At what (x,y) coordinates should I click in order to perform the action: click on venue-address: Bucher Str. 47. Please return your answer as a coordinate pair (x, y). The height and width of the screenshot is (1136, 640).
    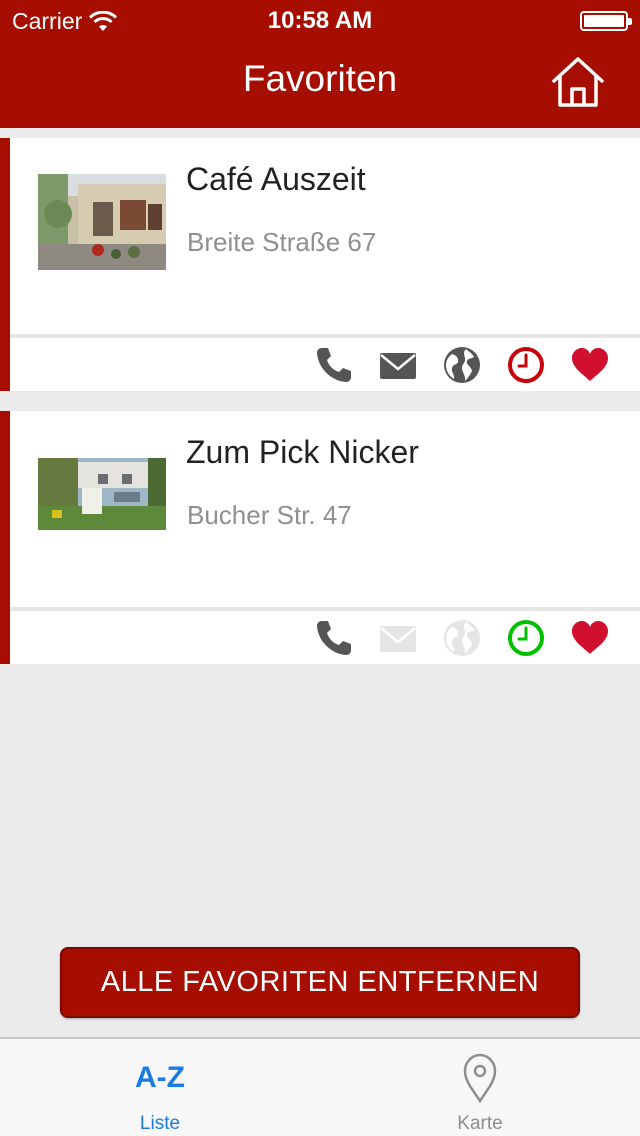
    Looking at the image, I should click on (269, 515).